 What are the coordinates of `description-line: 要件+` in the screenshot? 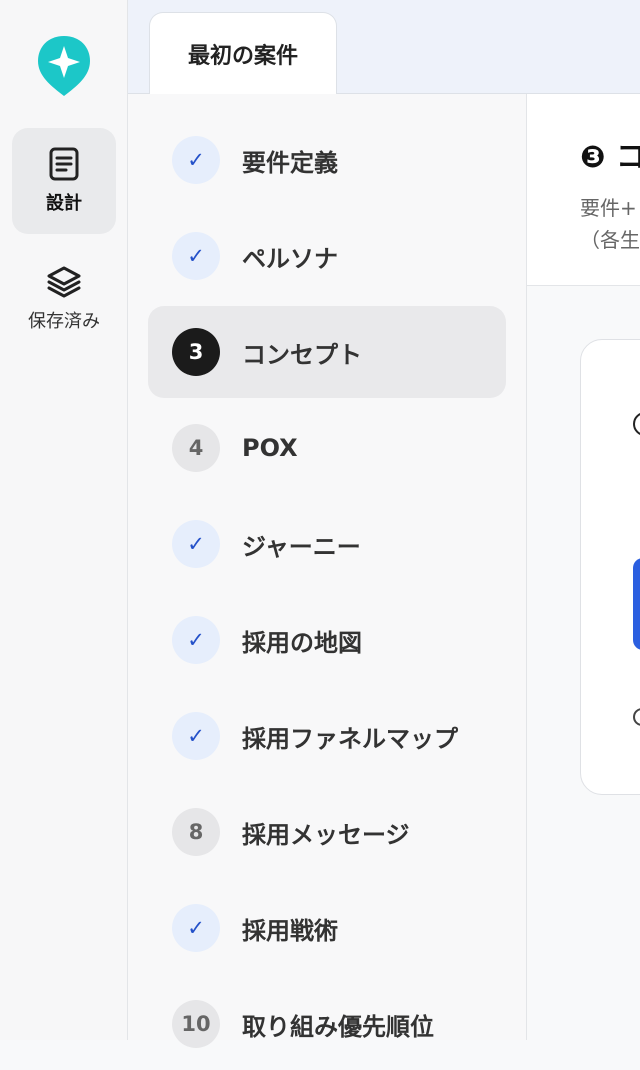 It's located at (608, 208).